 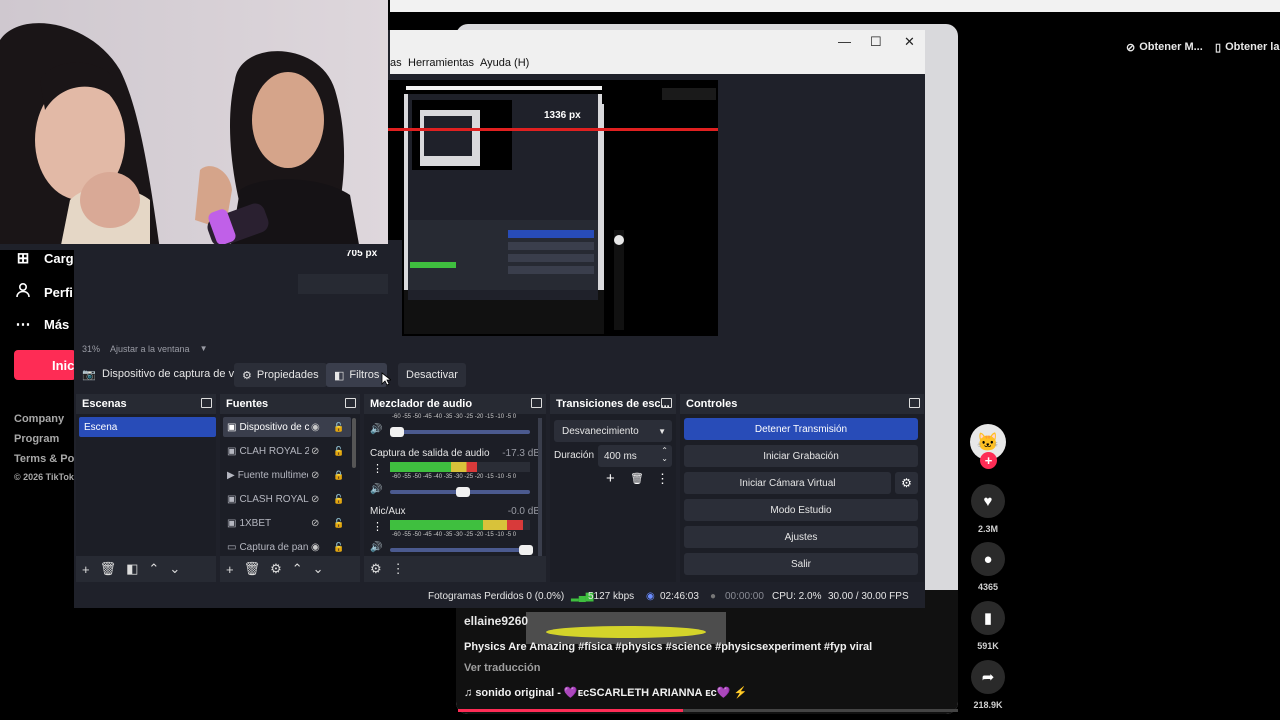 I want to click on footer-company: Company, so click(x=39, y=419).